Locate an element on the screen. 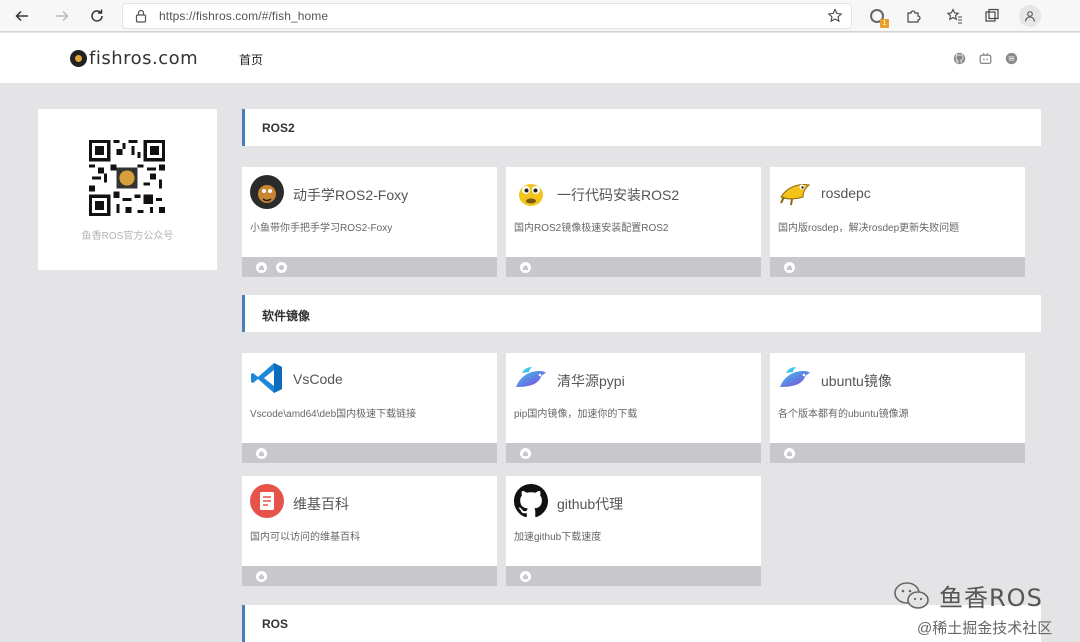 Image resolution: width=1080 pixels, height=642 pixels. logo-text: fishros.com is located at coordinates (144, 58).